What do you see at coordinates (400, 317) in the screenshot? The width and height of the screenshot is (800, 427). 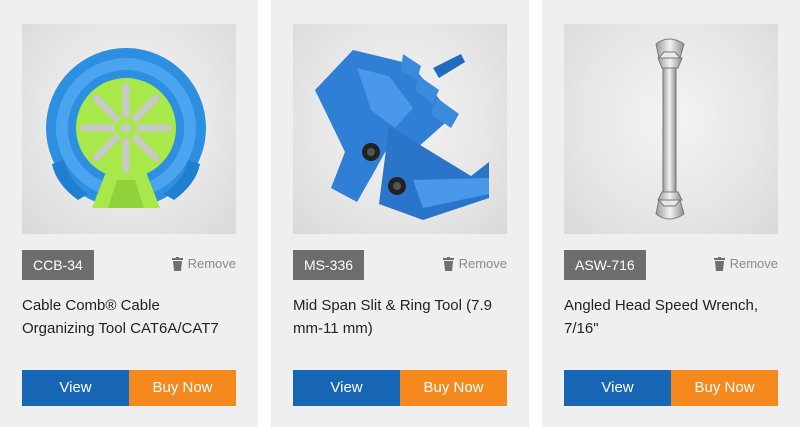 I see `product-title: Mid Span Slit & Ring Tool (7.9 mm-11 mm)` at bounding box center [400, 317].